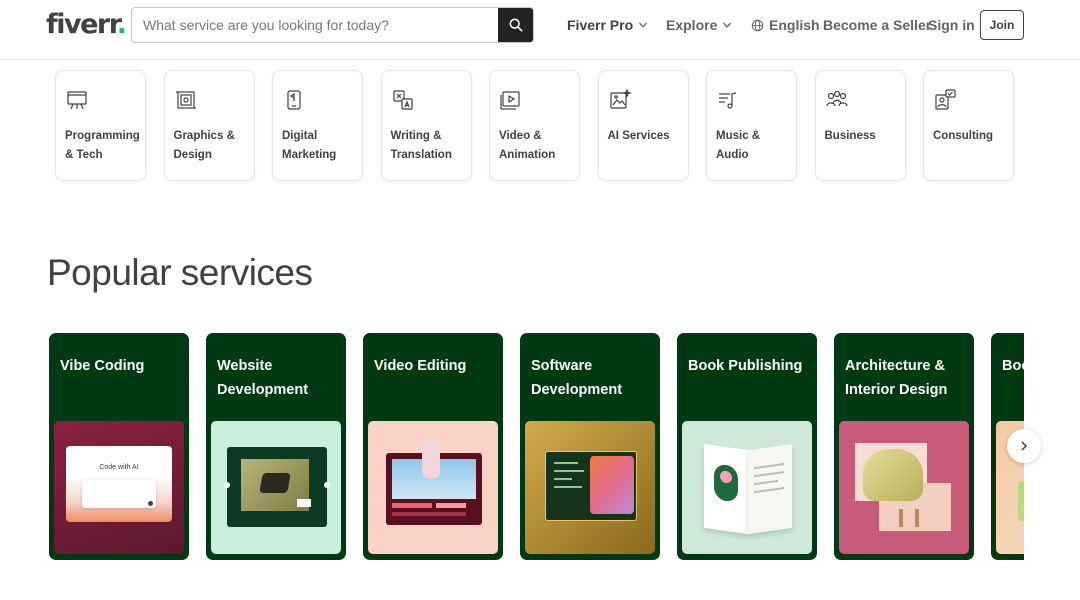 Image resolution: width=1080 pixels, height=600 pixels. I want to click on service-card-architecture-interior-design: Architecture & Interior Design, so click(904, 446).